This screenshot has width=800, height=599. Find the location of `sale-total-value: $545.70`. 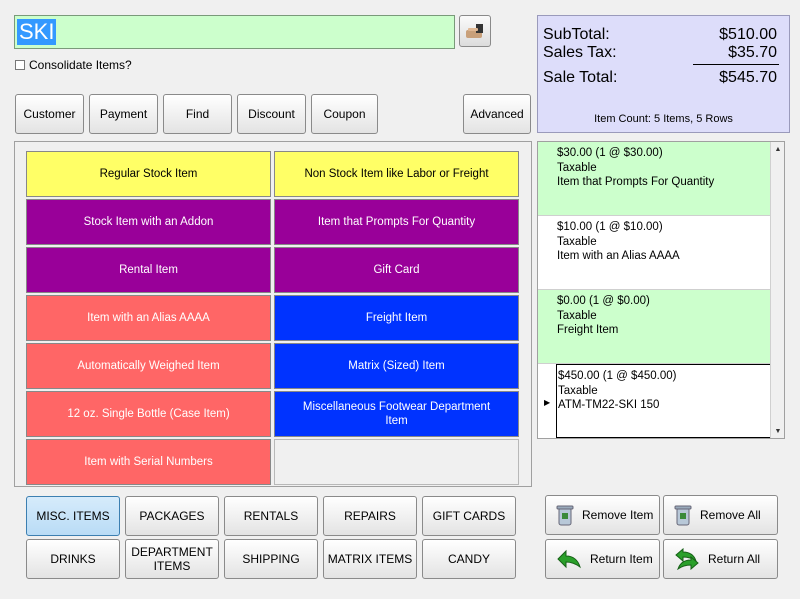

sale-total-value: $545.70 is located at coordinates (748, 77).